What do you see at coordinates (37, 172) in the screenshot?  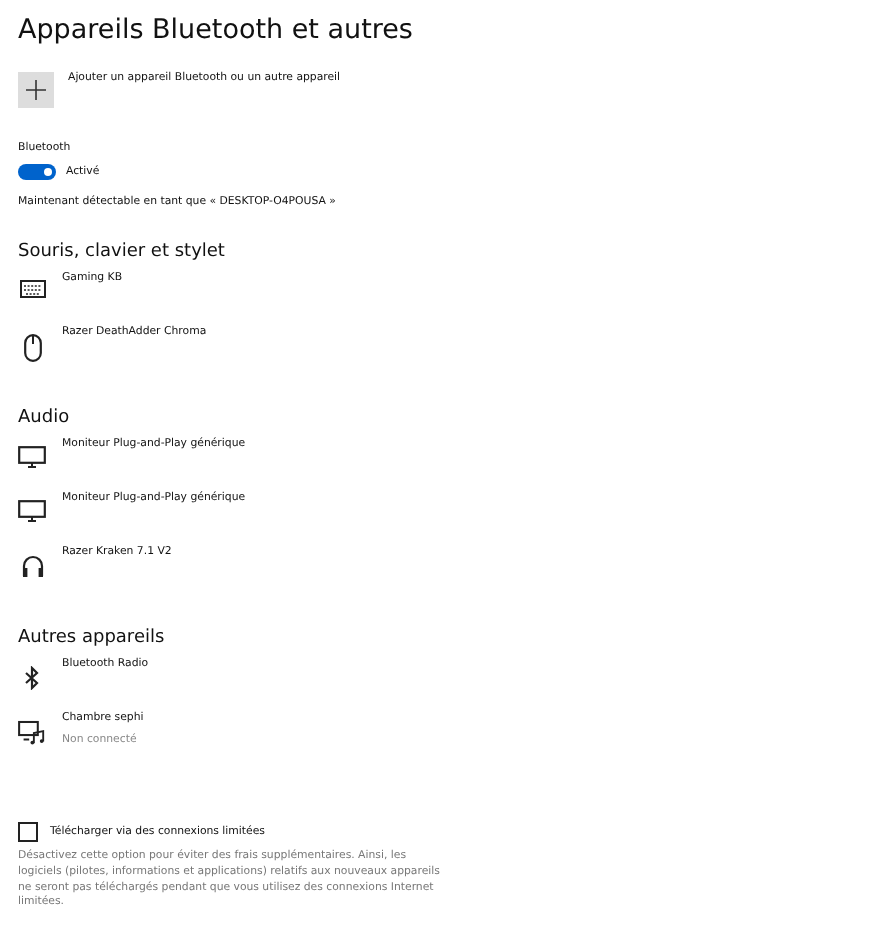 I see `bluetooth-toggle` at bounding box center [37, 172].